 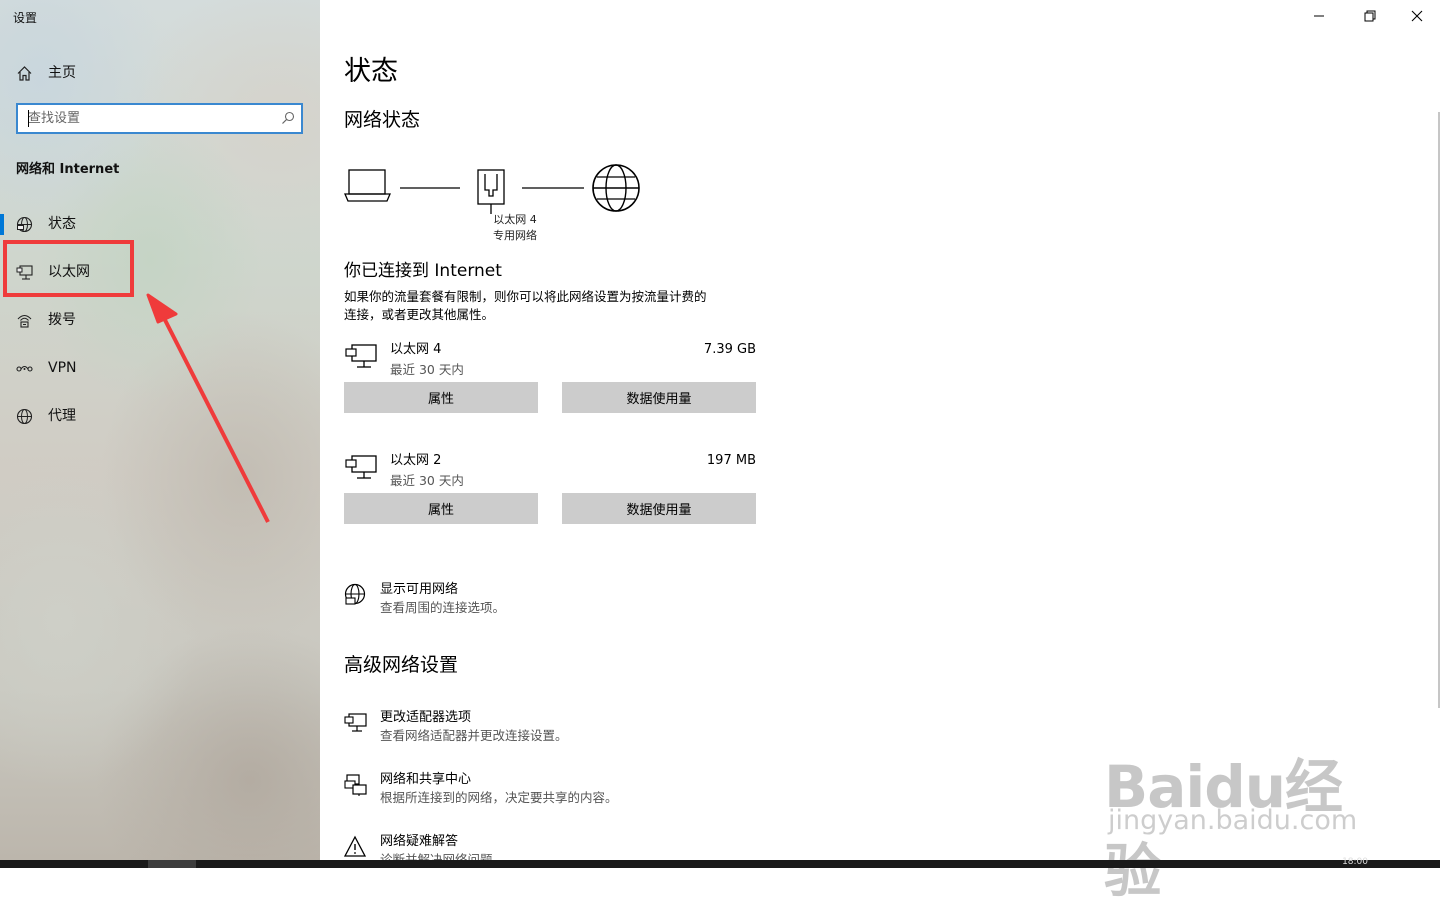 What do you see at coordinates (1233, 820) in the screenshot?
I see `watermark-url: jingyan.baidu.com` at bounding box center [1233, 820].